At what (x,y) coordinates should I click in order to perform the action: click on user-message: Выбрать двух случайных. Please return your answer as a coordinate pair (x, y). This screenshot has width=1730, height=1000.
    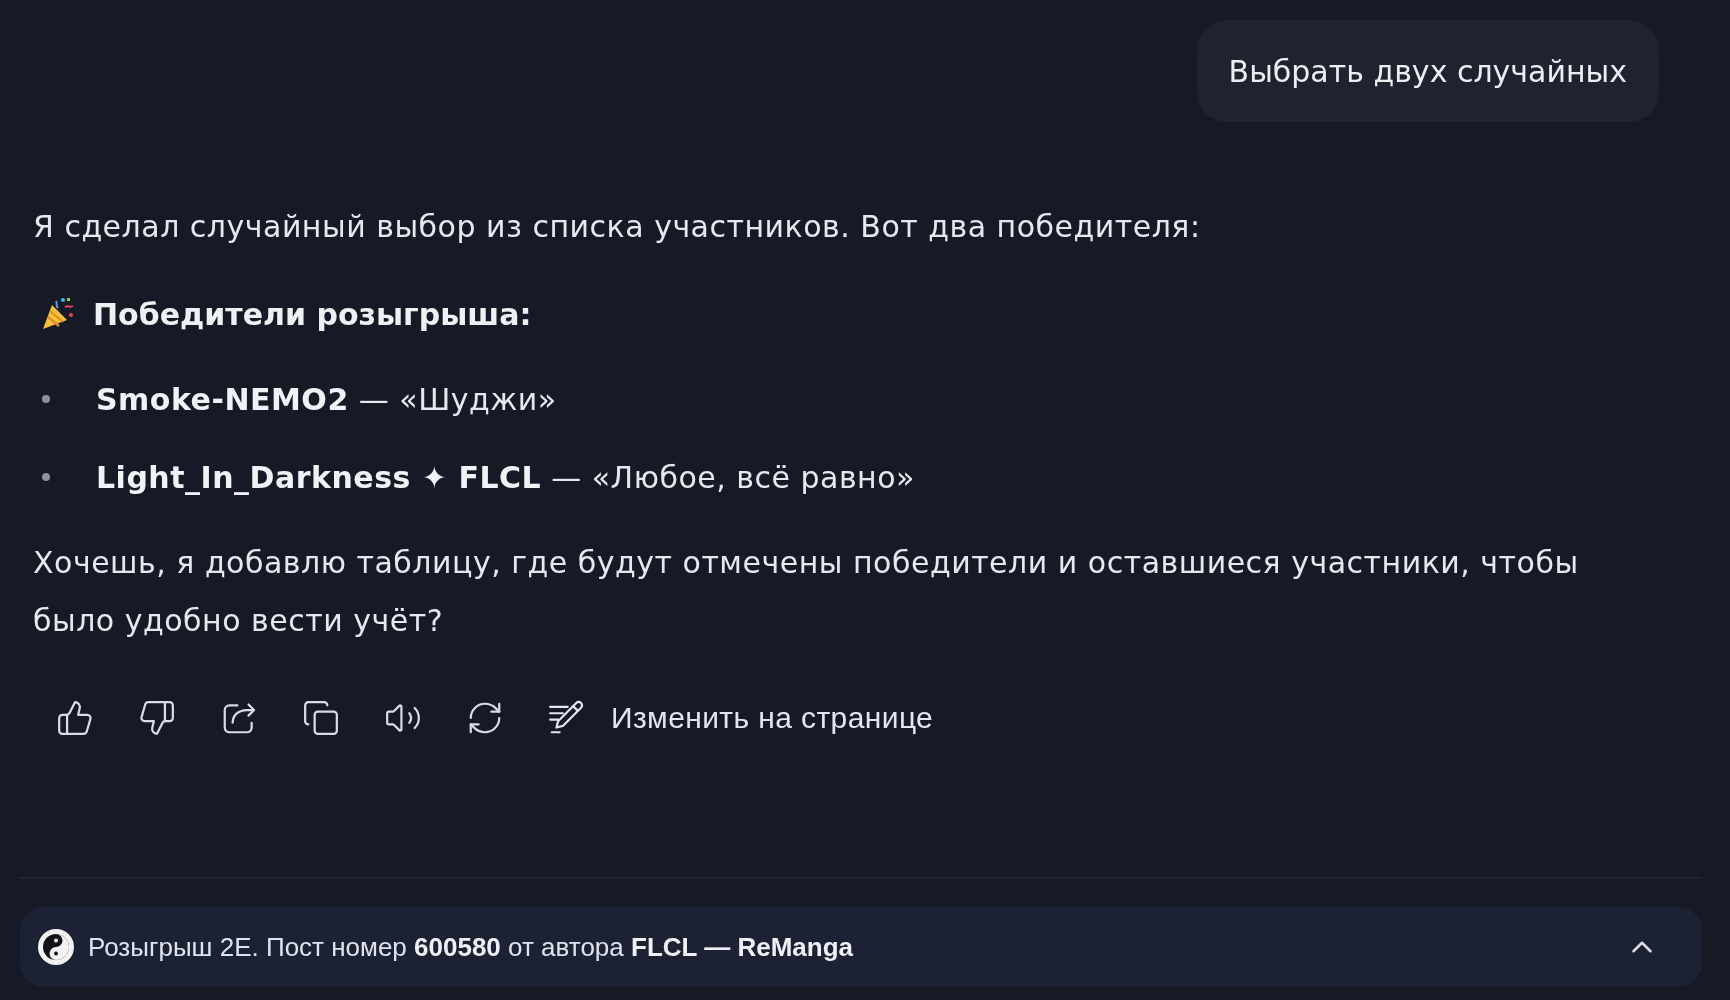
    Looking at the image, I should click on (1427, 71).